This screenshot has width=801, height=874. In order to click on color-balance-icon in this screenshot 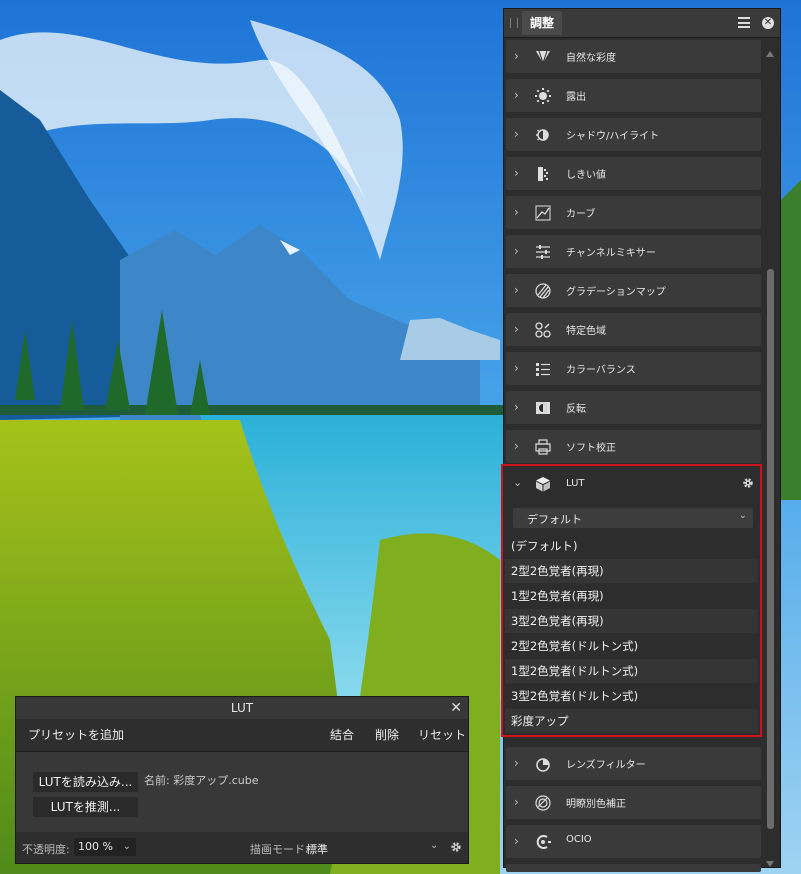, I will do `click(543, 369)`.